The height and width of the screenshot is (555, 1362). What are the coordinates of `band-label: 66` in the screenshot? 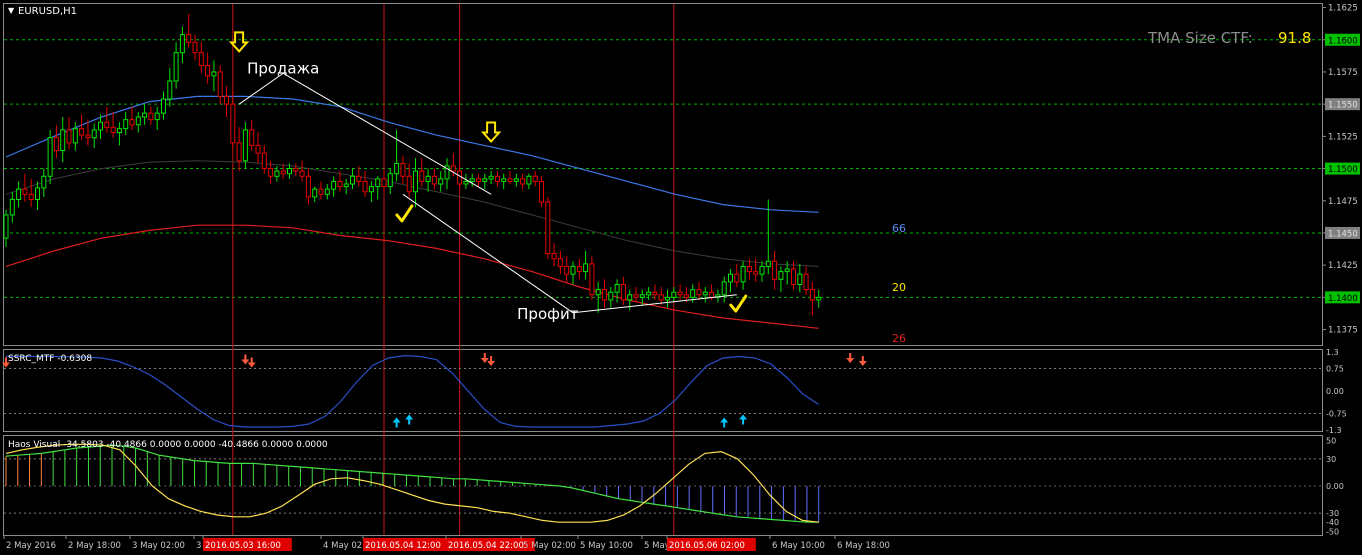 It's located at (899, 228).